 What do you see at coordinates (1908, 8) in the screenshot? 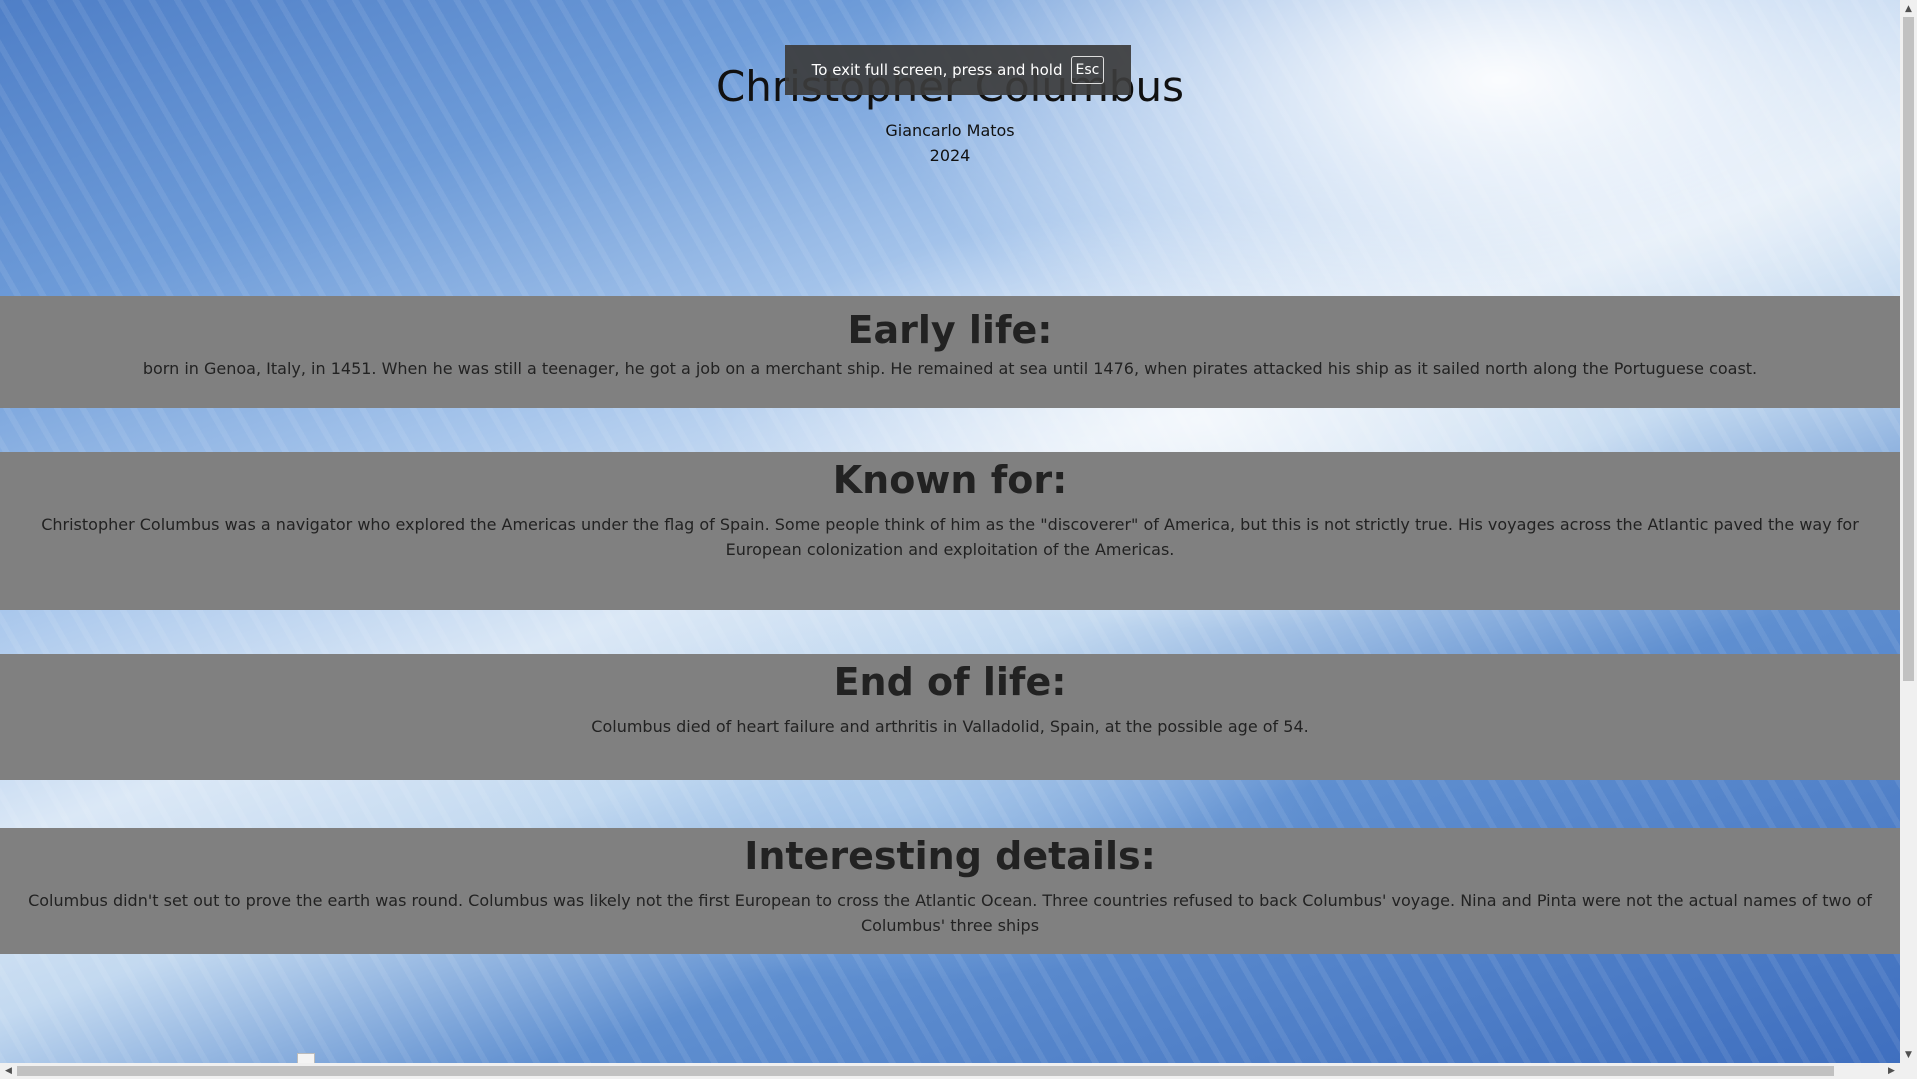
I see `triangle-up-icon: ▲` at bounding box center [1908, 8].